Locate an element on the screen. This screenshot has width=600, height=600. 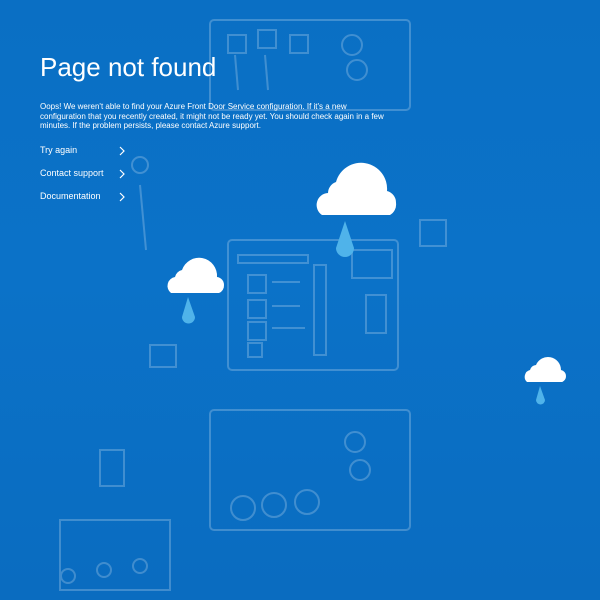
documentation-link: Documentation is located at coordinates (85, 200).